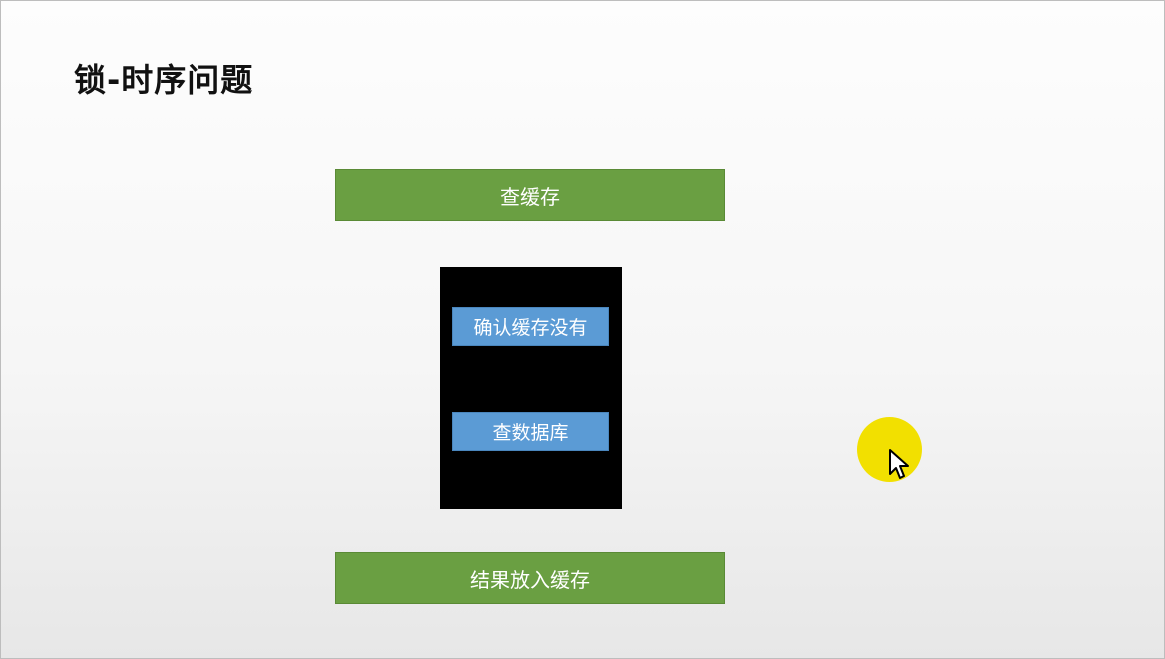  I want to click on step-confirm-no-cache: 确认缓存没有, so click(530, 326).